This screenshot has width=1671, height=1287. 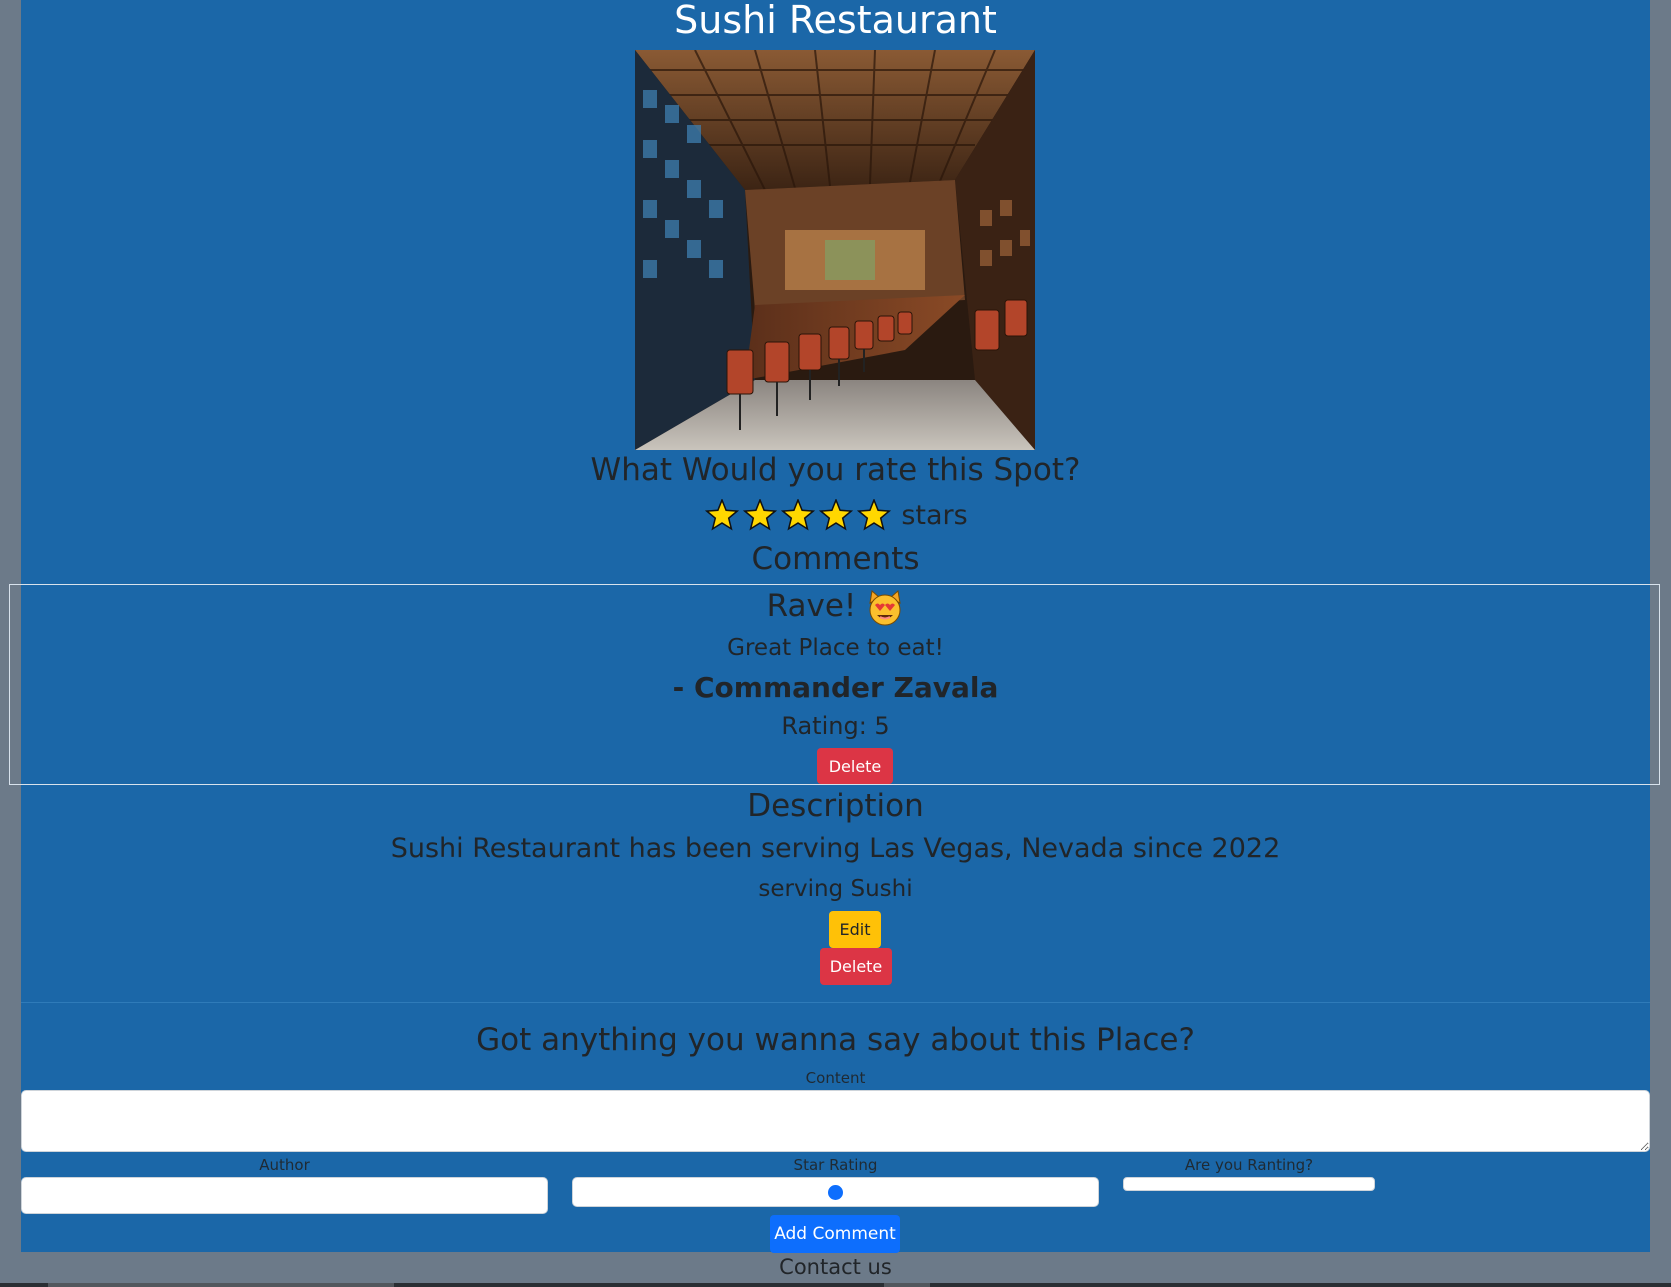 I want to click on taskbar-strip, so click(x=835, y=1285).